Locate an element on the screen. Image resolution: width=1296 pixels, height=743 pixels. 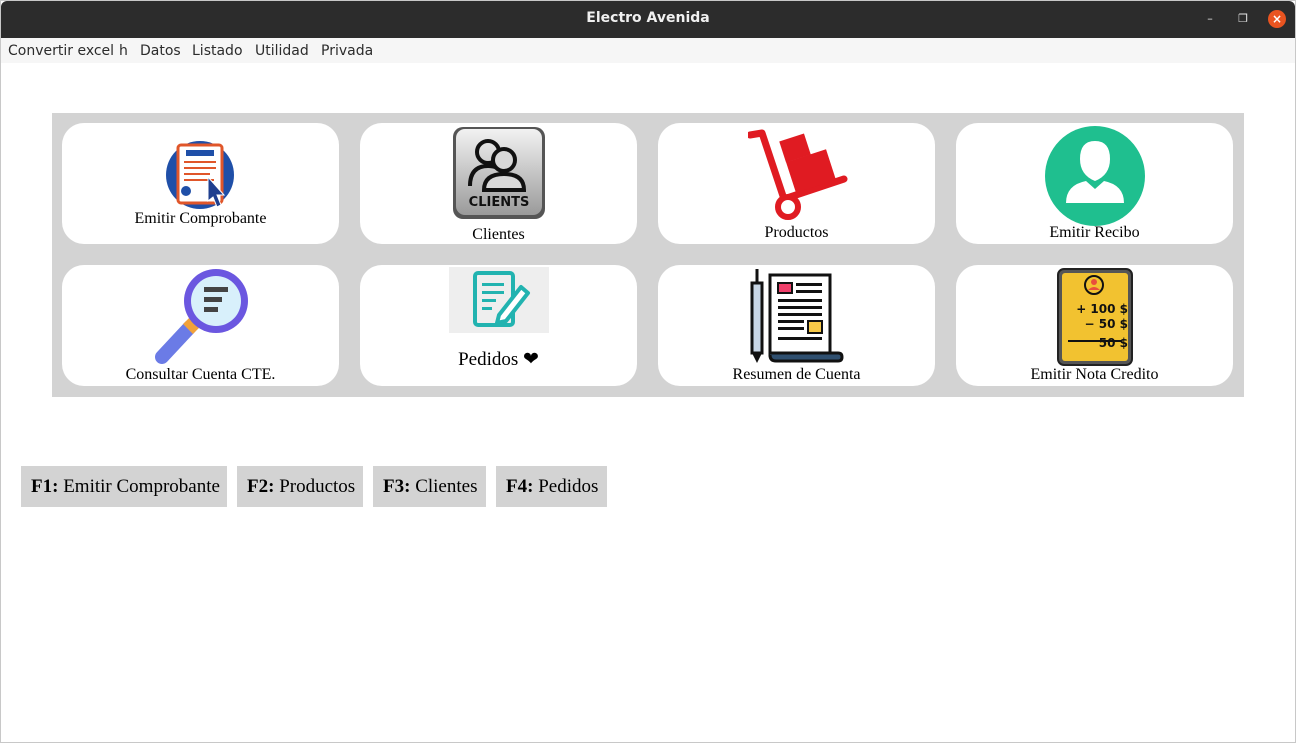
title-bar: Electro Avenida – ❐ × is located at coordinates (648, 19).